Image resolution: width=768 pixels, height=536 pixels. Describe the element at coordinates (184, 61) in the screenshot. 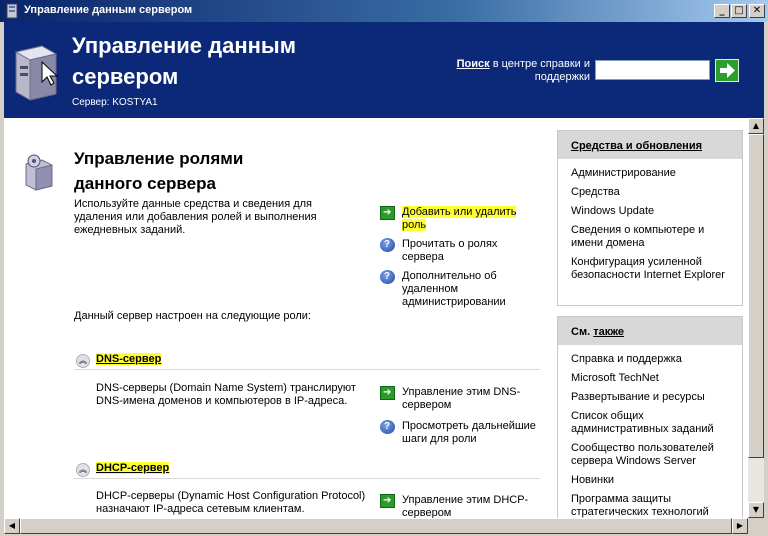

I see `header-title: Управление данным сервером` at that location.